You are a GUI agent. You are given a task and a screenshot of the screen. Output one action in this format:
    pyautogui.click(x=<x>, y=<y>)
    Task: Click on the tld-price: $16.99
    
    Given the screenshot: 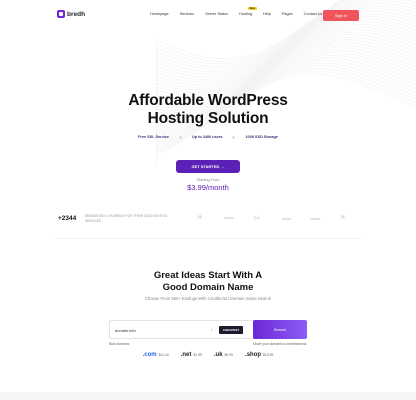 What is the action you would take?
    pyautogui.click(x=268, y=355)
    